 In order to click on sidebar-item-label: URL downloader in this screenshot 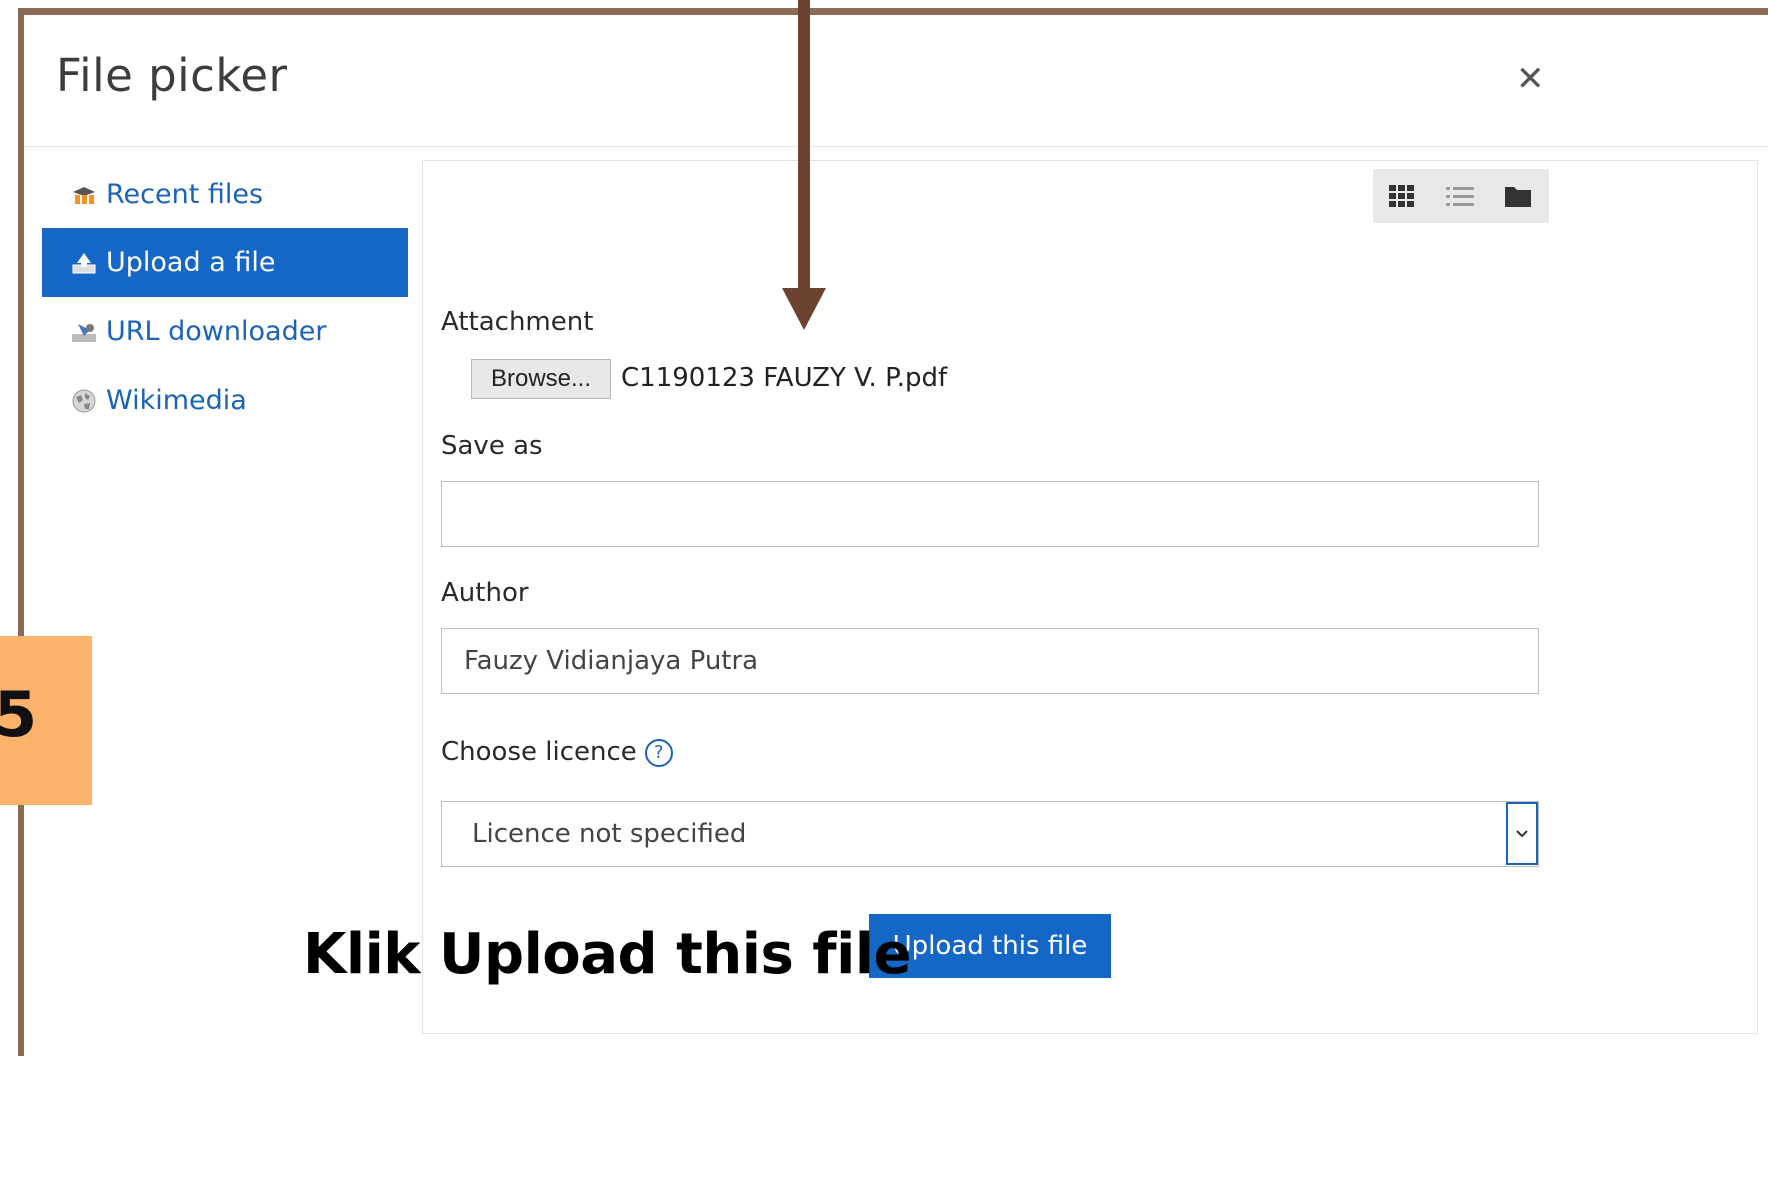, I will do `click(216, 331)`.